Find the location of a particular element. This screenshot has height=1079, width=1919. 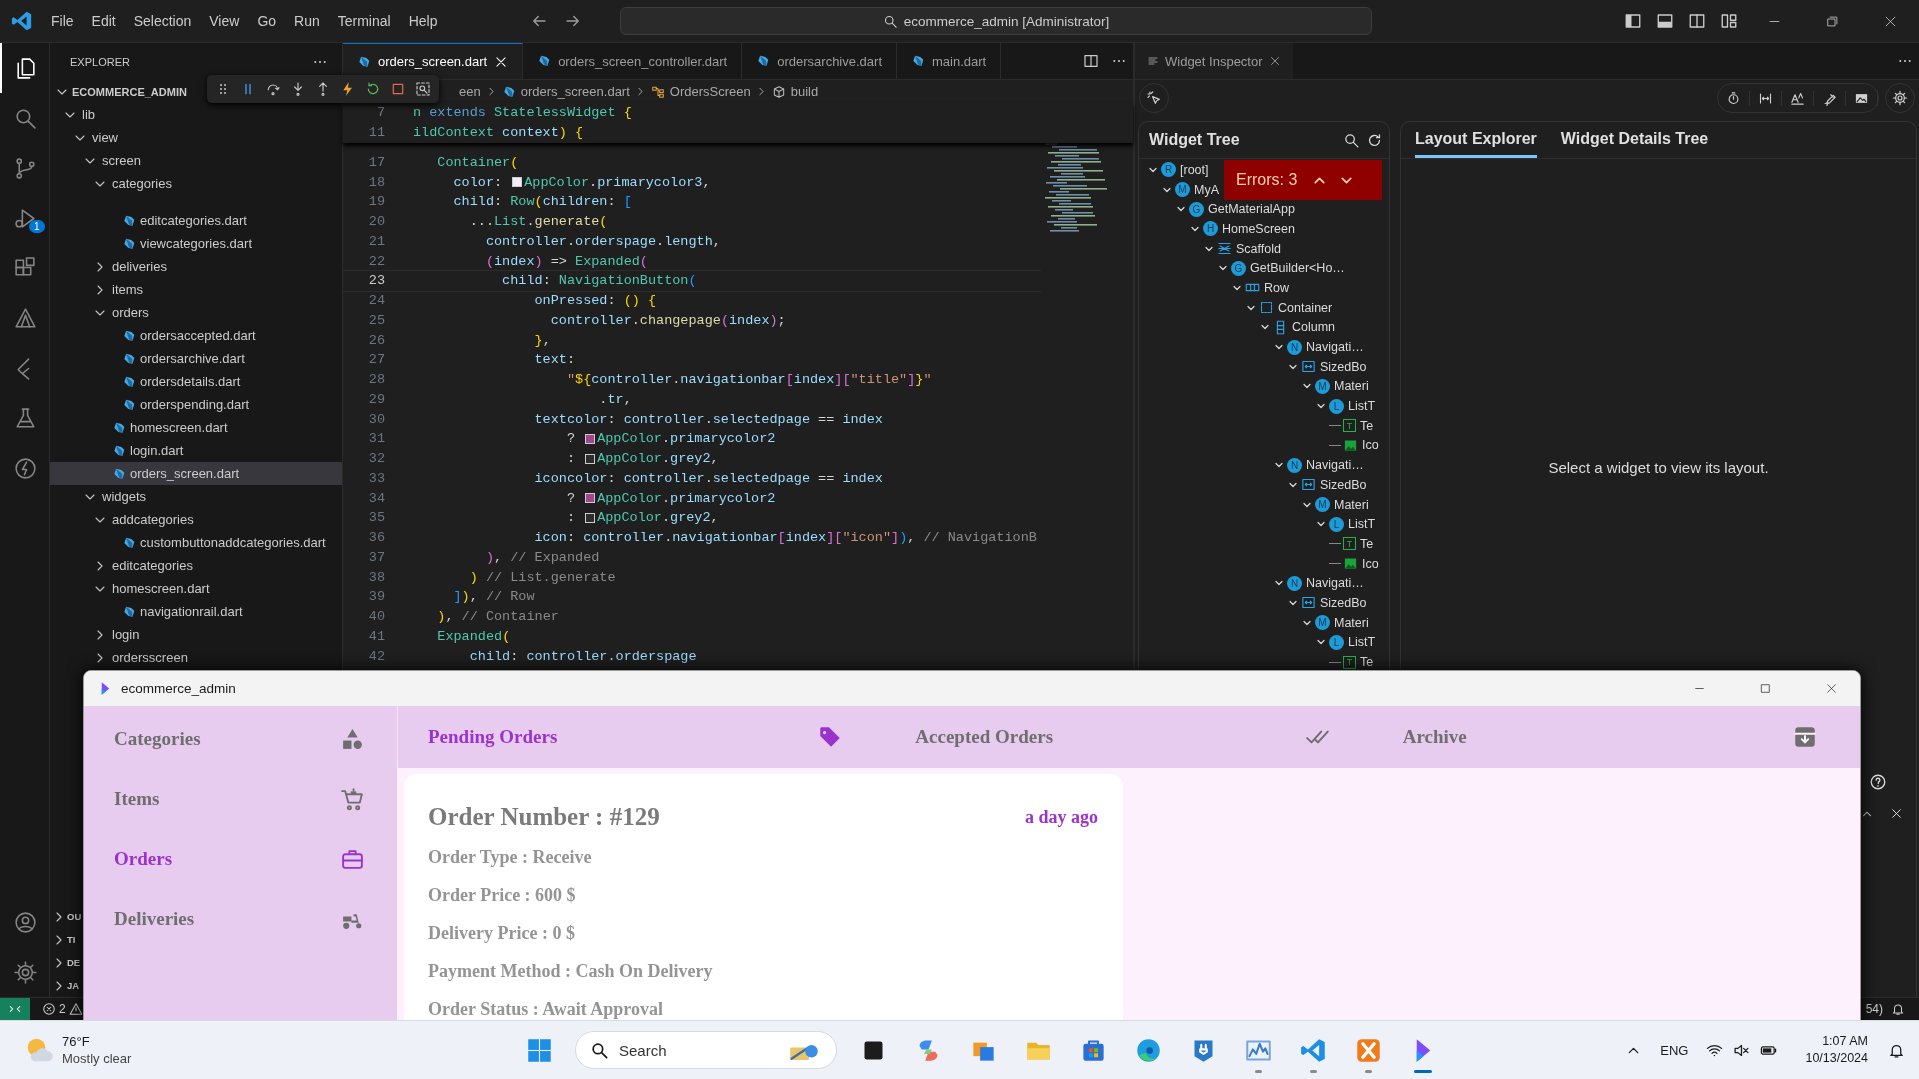

secondary-sidebar-icon is located at coordinates (1697, 21).